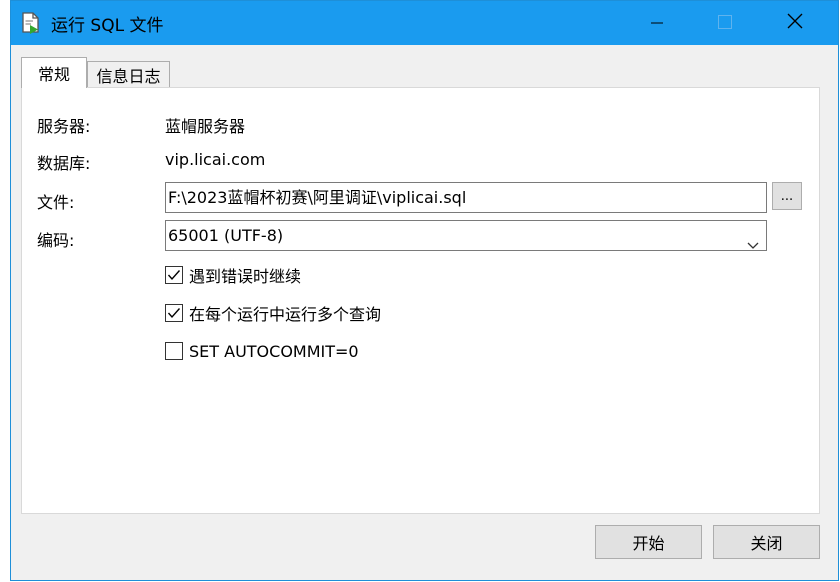  What do you see at coordinates (466, 197) in the screenshot?
I see `file-path-field: F:\2023蓝帽杯初赛\阿里调证\viplicai.sql` at bounding box center [466, 197].